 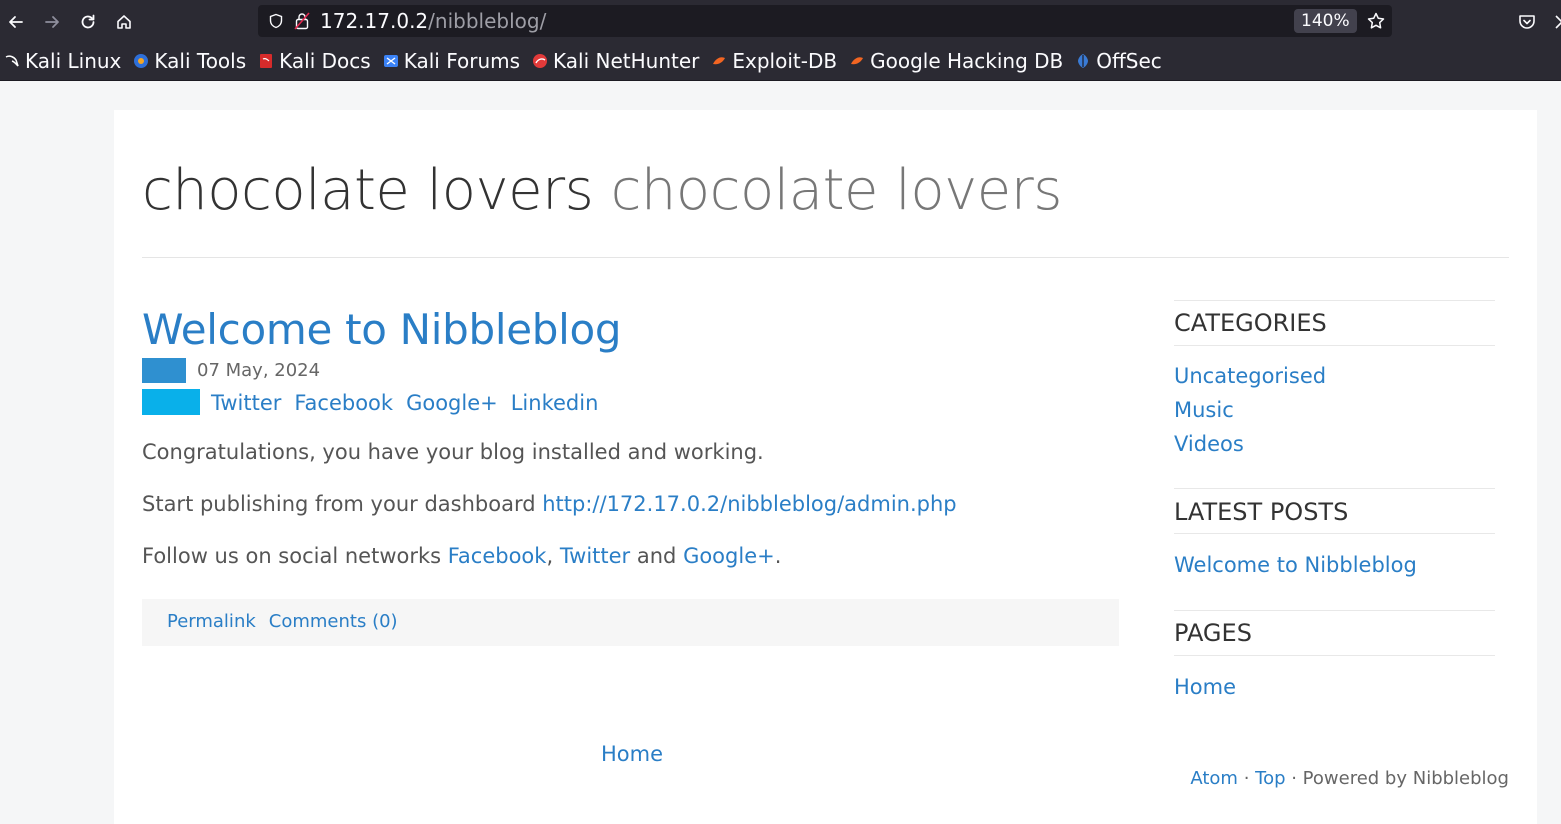 What do you see at coordinates (967, 61) in the screenshot?
I see `bookmark-label: Google Hacking DB` at bounding box center [967, 61].